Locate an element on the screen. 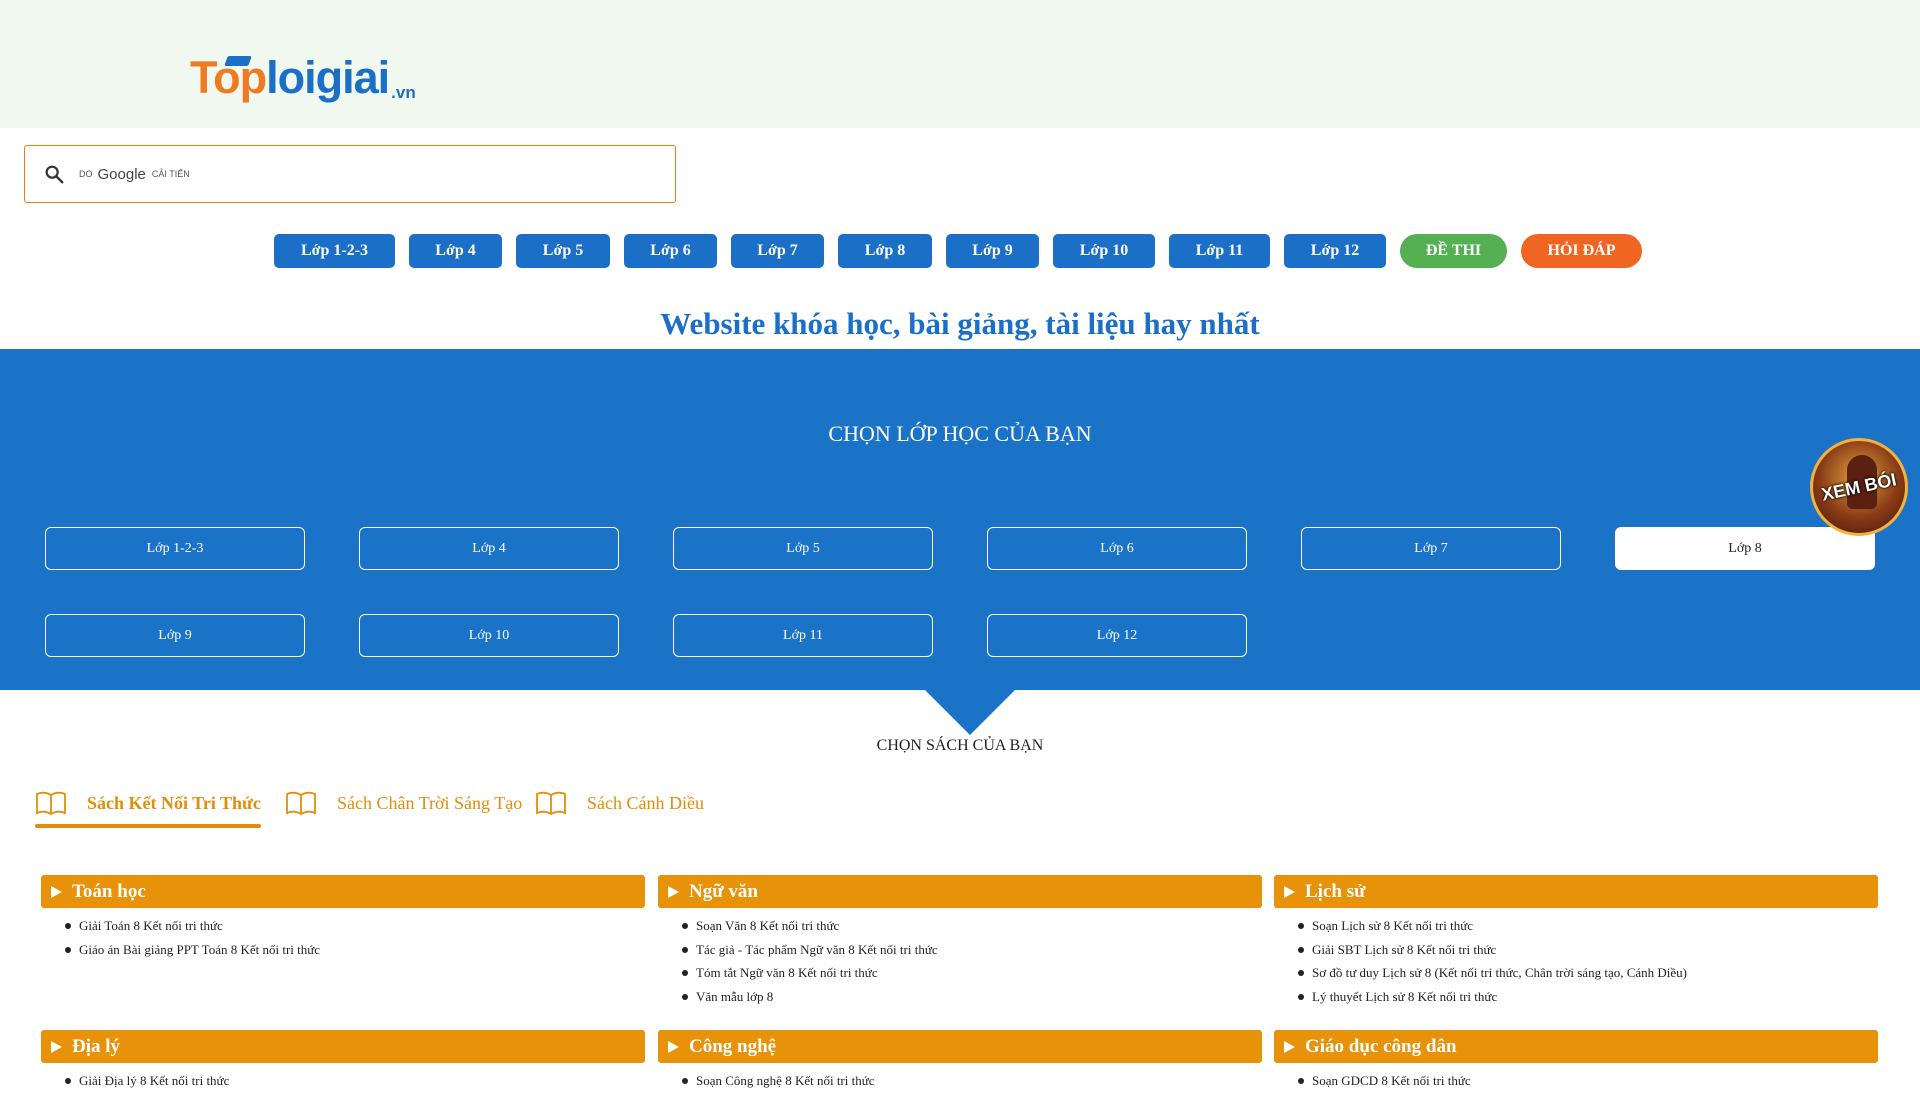 This screenshot has width=1920, height=1093. class-button-4: Lớp 4 is located at coordinates (489, 548).